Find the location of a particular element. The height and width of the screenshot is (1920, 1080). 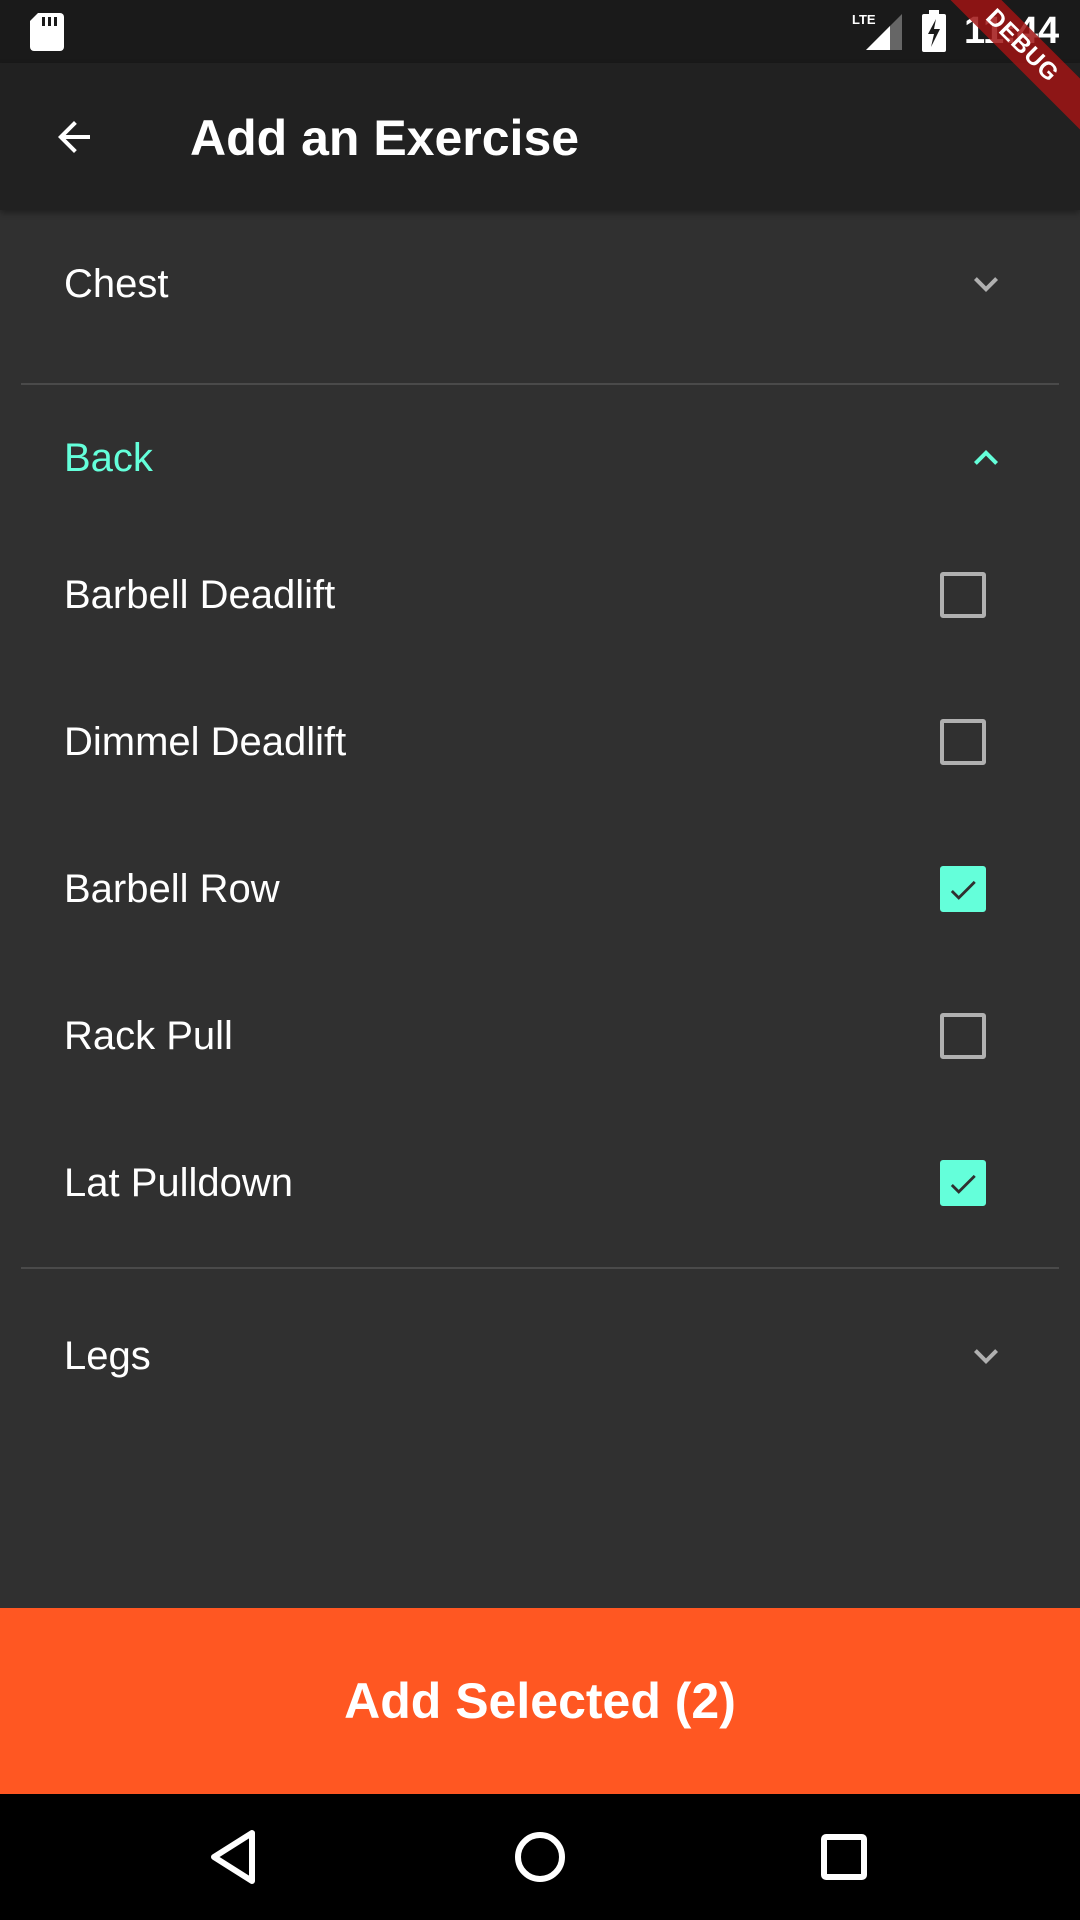

exercise-label: Rack Pull is located at coordinates (148, 1035).